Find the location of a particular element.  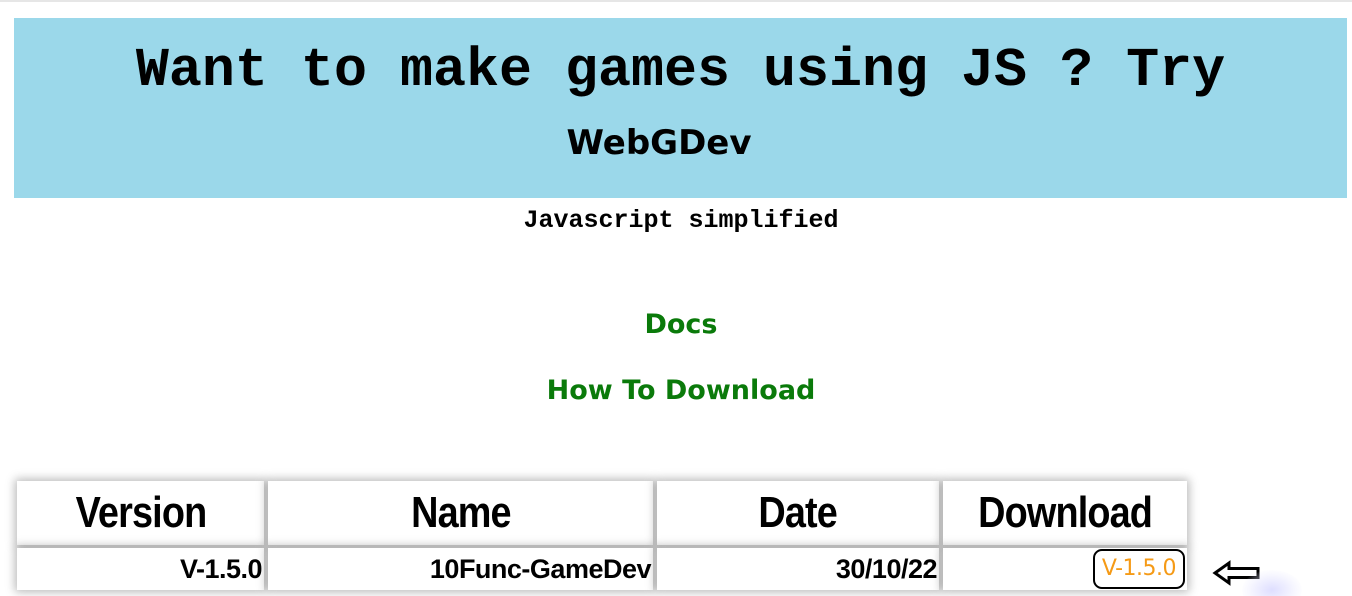

table-header-row: Version Name Date Download is located at coordinates (602, 513).